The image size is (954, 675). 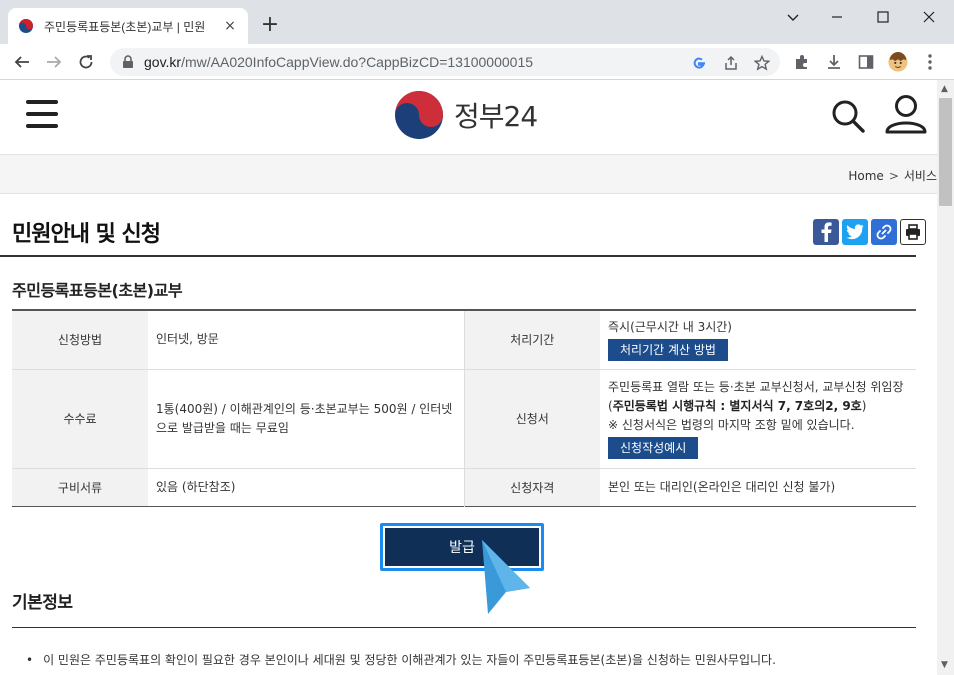 What do you see at coordinates (906, 114) in the screenshot?
I see `user-icon` at bounding box center [906, 114].